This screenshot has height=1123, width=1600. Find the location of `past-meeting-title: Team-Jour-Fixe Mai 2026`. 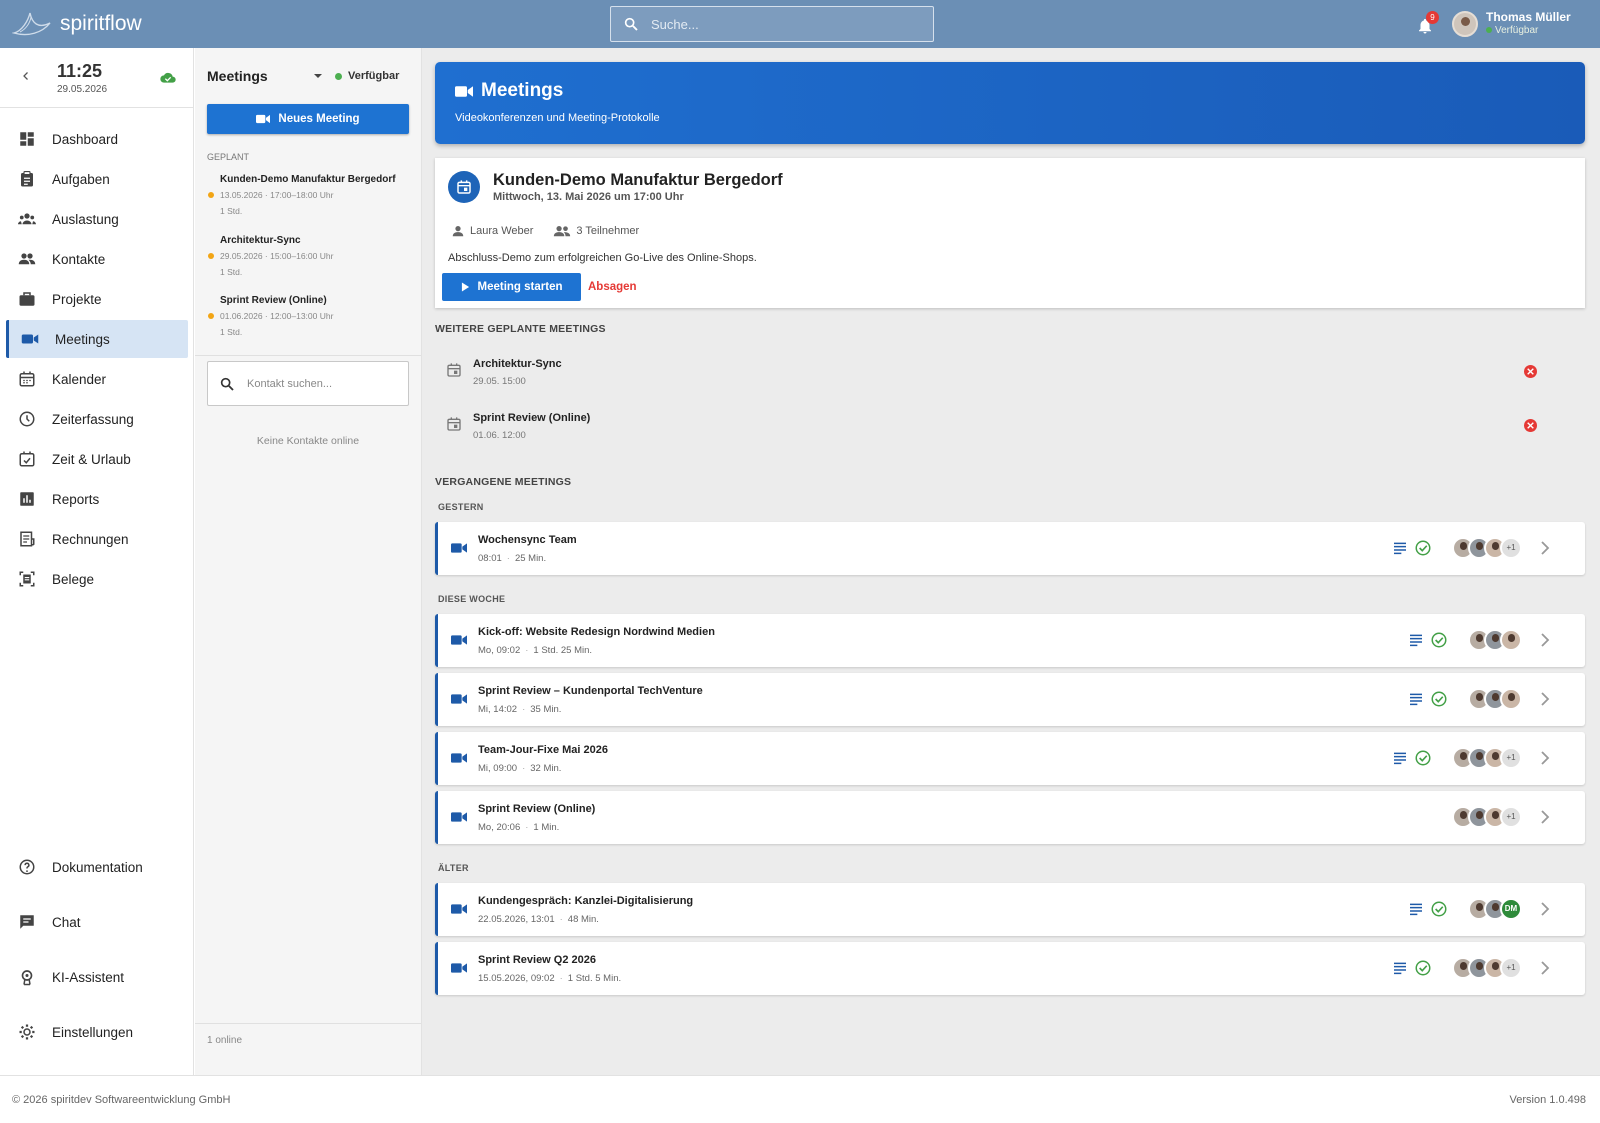

past-meeting-title: Team-Jour-Fixe Mai 2026 is located at coordinates (543, 750).